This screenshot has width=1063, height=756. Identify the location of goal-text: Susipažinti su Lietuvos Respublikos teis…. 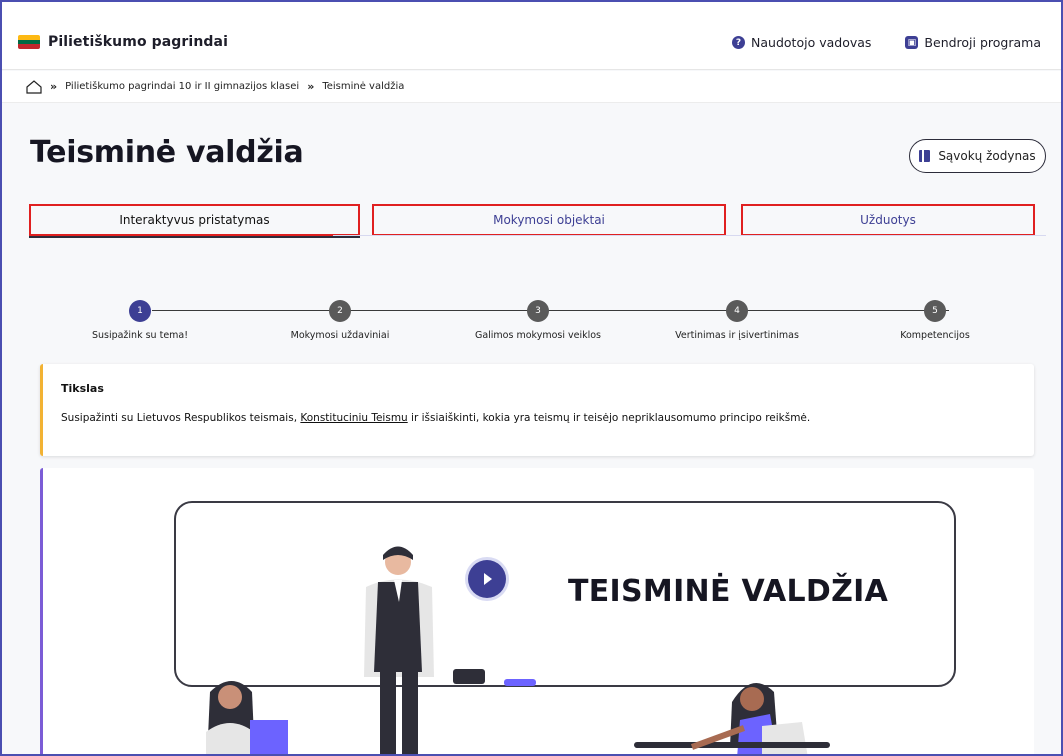
(435, 418).